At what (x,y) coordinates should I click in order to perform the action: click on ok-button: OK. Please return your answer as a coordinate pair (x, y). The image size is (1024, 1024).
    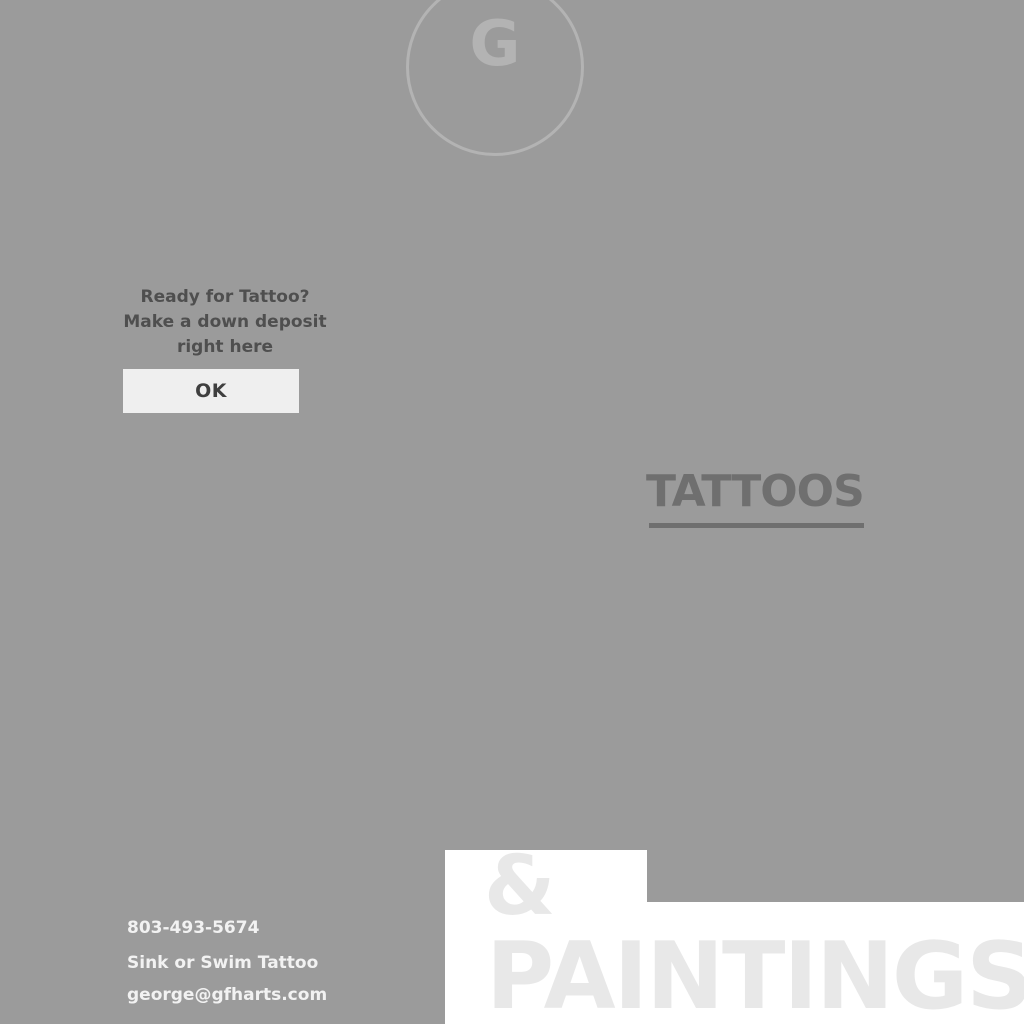
    Looking at the image, I should click on (211, 391).